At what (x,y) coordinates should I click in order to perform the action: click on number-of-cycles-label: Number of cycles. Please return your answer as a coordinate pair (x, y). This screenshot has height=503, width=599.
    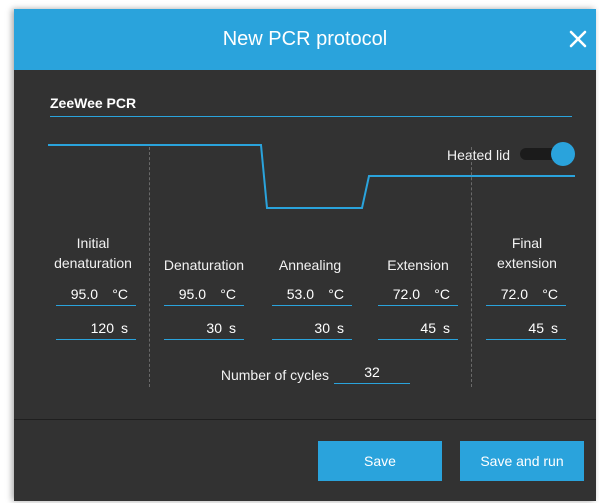
    Looking at the image, I should click on (274, 375).